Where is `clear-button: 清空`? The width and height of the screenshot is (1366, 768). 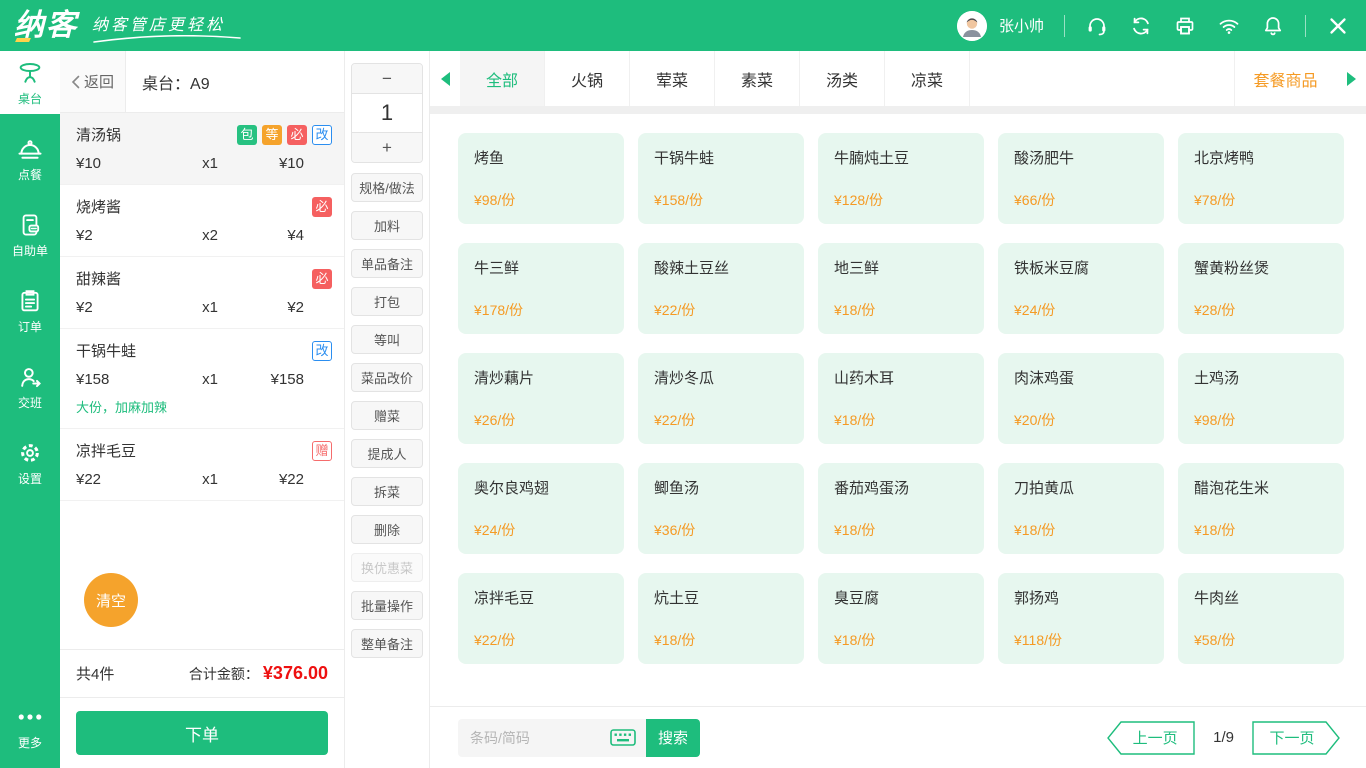
clear-button: 清空 is located at coordinates (111, 600).